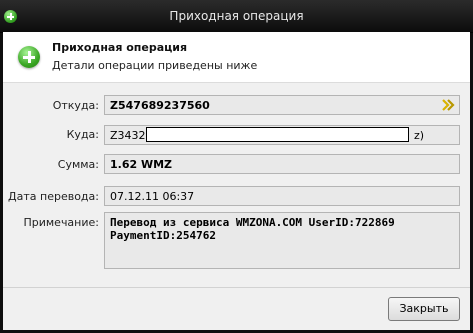 This screenshot has width=473, height=333. Describe the element at coordinates (29, 57) in the screenshot. I see `green-plus-icon` at that location.